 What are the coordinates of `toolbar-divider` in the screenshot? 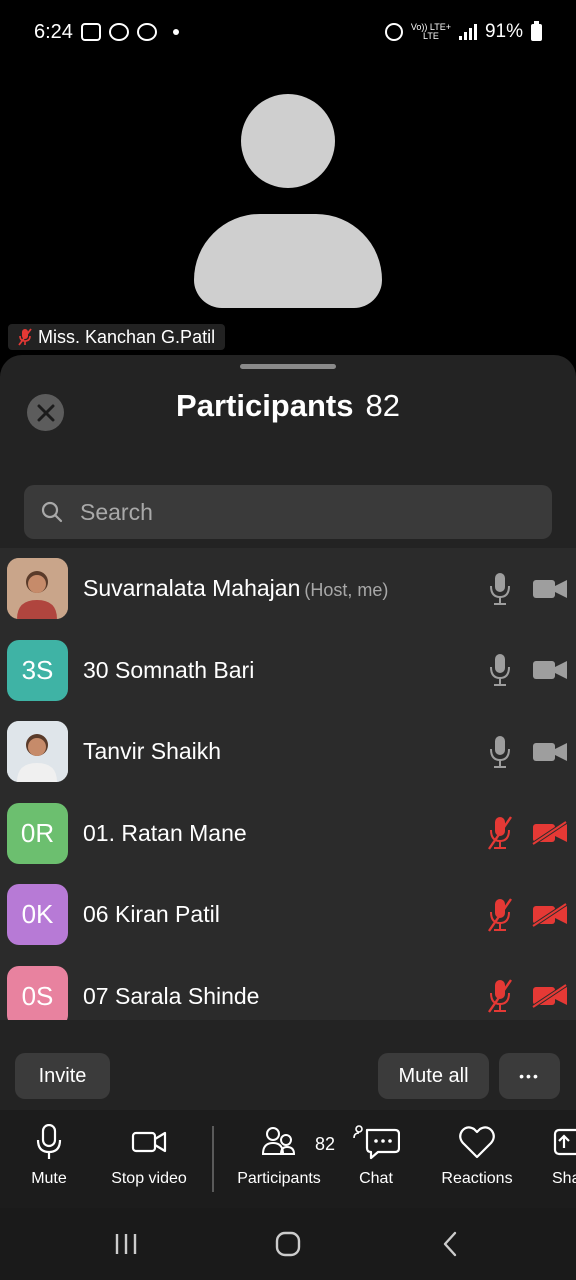 It's located at (213, 1159).